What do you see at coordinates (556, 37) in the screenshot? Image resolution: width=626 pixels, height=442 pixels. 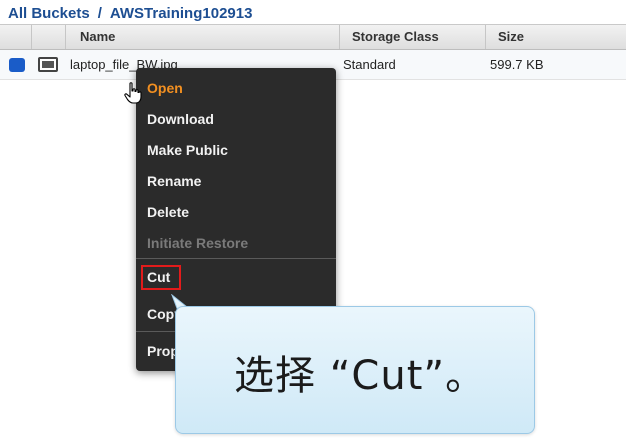 I see `size-column-header: Size` at bounding box center [556, 37].